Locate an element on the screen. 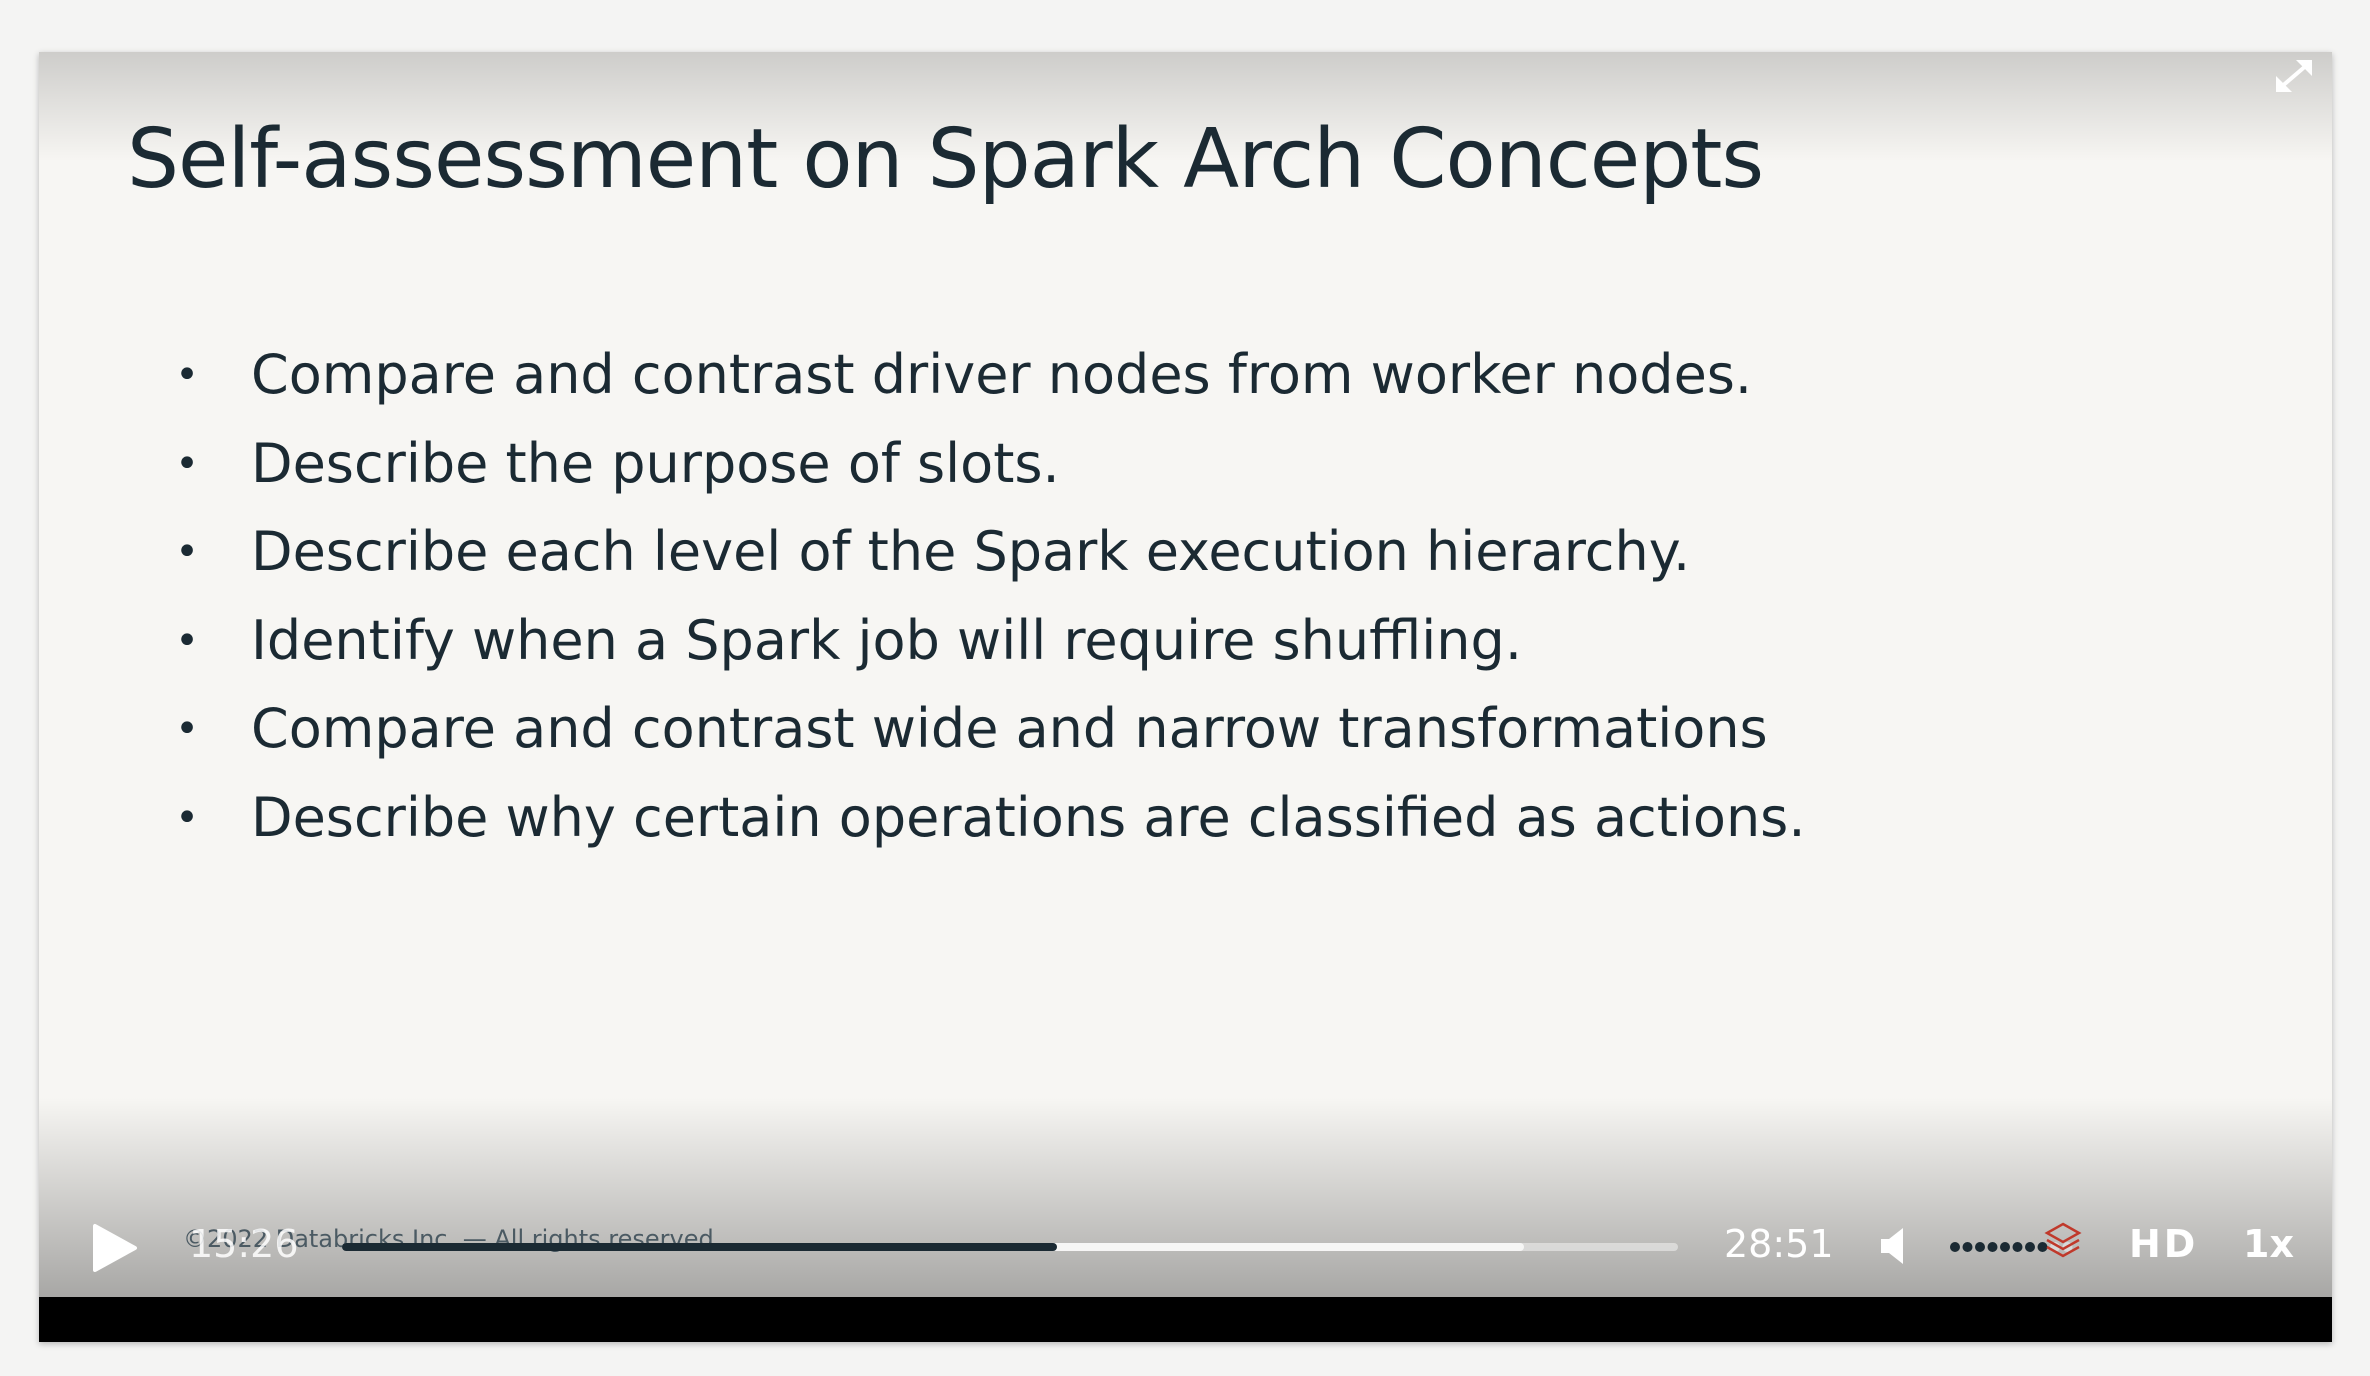 The height and width of the screenshot is (1376, 2370). quality-button: HD is located at coordinates (2163, 1244).